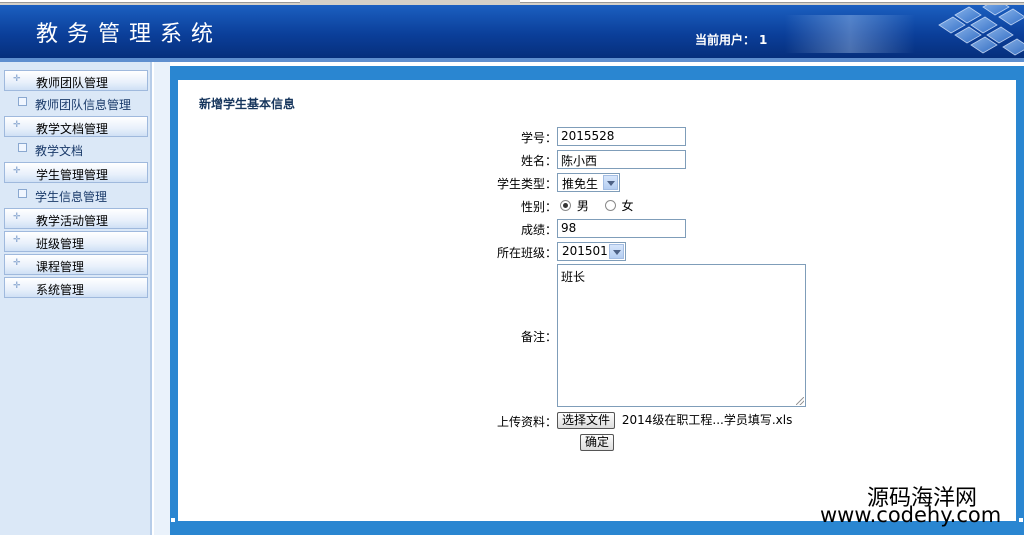  What do you see at coordinates (650, 445) in the screenshot?
I see `row-submit: 确定` at bounding box center [650, 445].